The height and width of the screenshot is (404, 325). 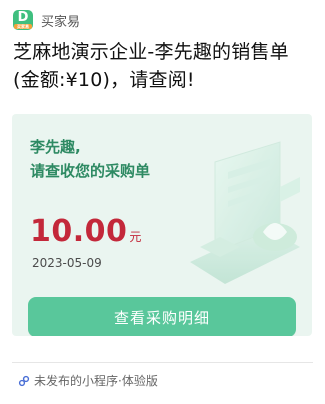 I want to click on app-logo-icon: D 买家易, so click(x=23, y=20).